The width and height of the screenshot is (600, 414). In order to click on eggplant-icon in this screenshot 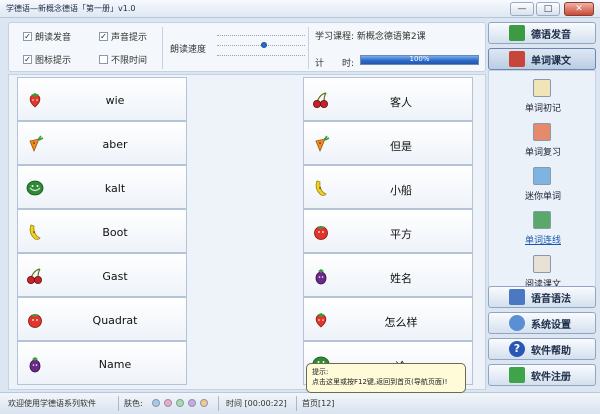, I will do `click(35, 364)`.